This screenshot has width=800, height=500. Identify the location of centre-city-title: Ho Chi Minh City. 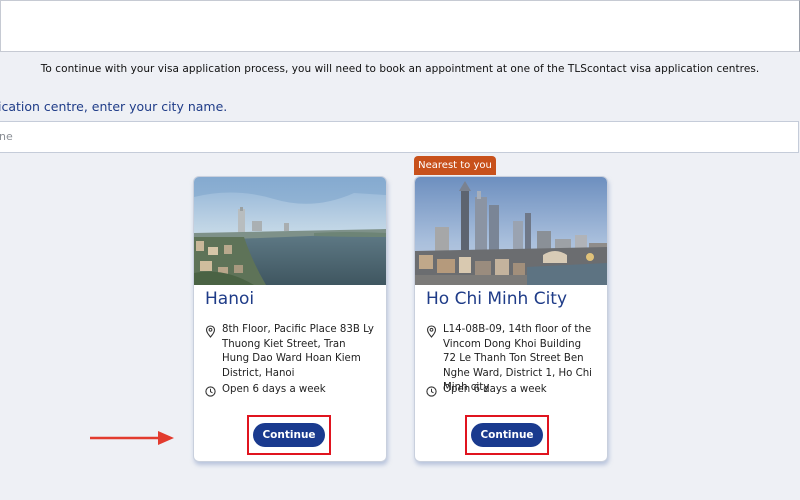
(497, 299).